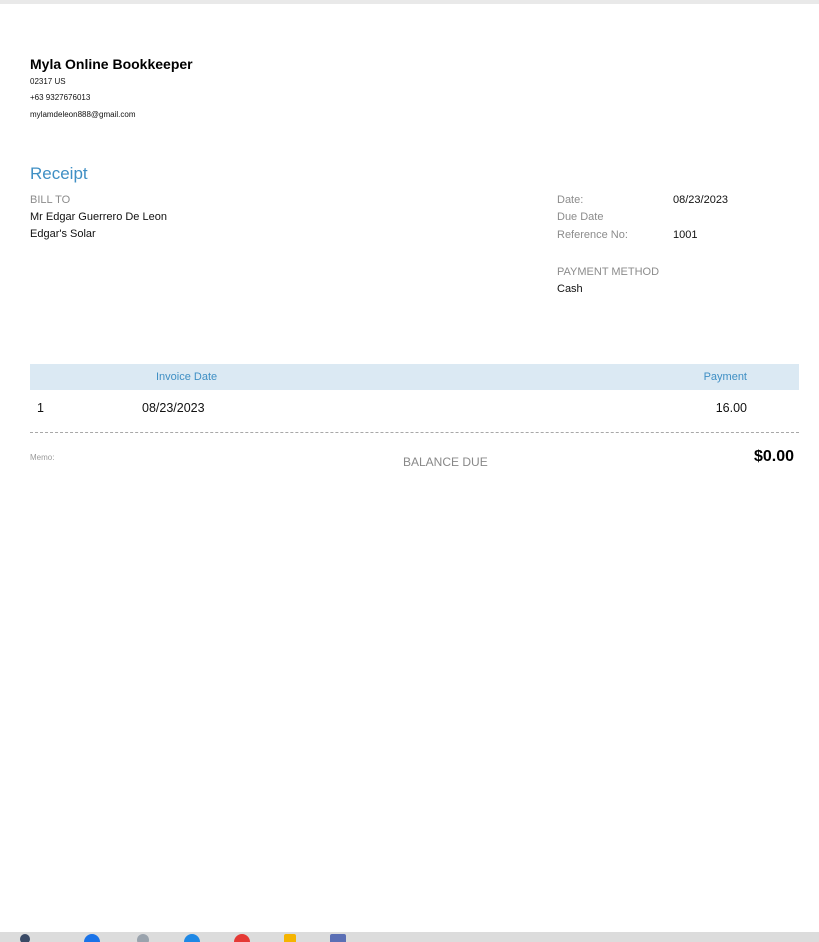  Describe the element at coordinates (592, 235) in the screenshot. I see `reference-label: Reference No:` at that location.